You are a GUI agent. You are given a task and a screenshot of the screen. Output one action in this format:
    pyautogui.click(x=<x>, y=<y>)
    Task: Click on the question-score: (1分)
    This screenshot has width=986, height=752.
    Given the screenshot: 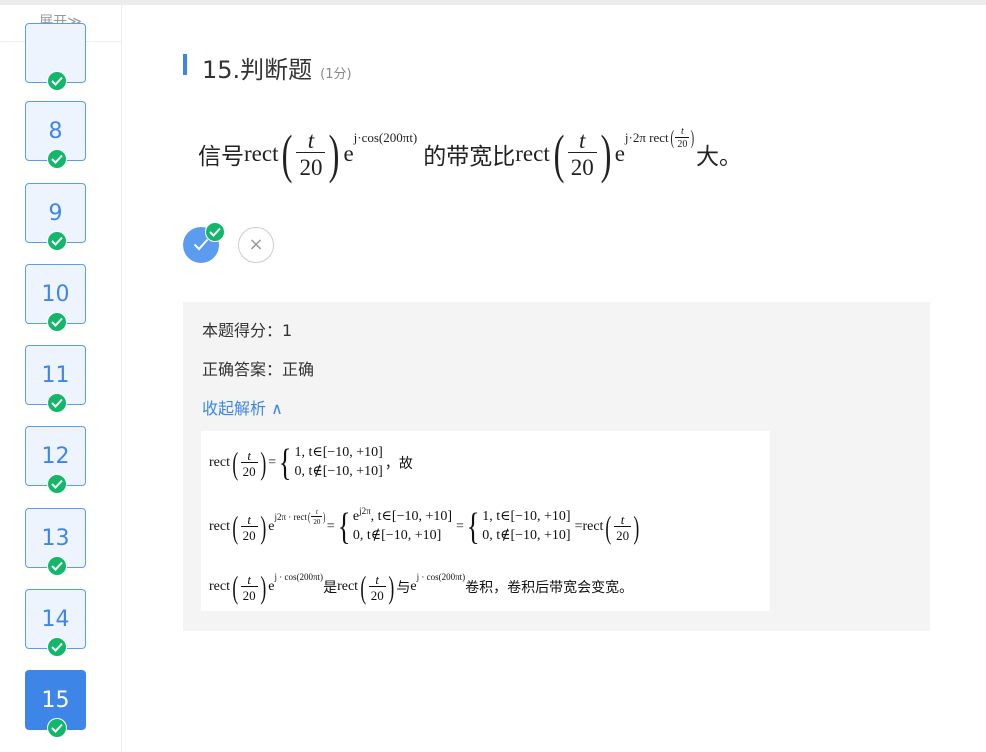 What is the action you would take?
    pyautogui.click(x=336, y=74)
    